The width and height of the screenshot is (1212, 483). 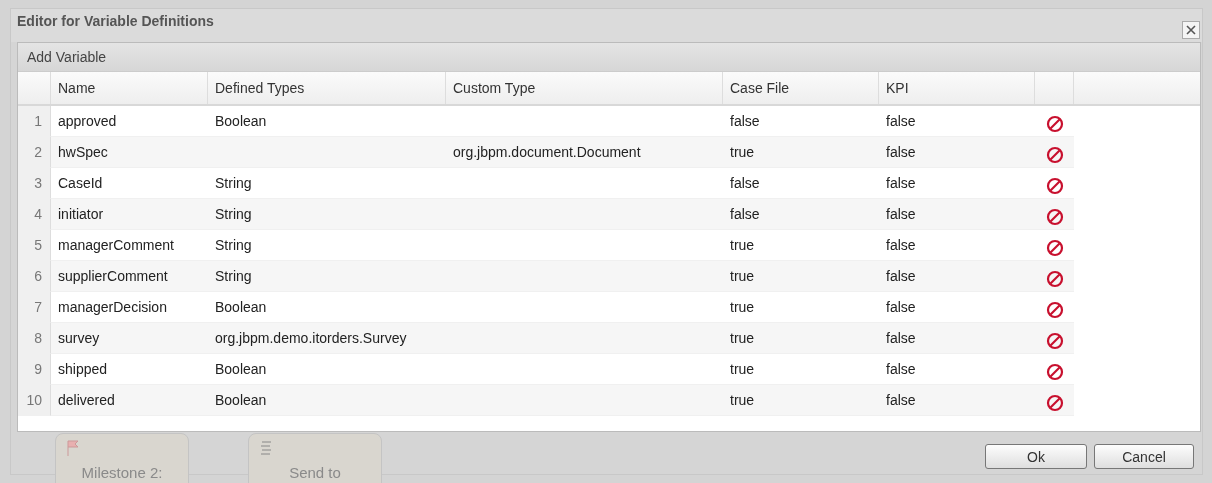 I want to click on dialog-title: Editor for Variable Definitions, so click(x=115, y=20).